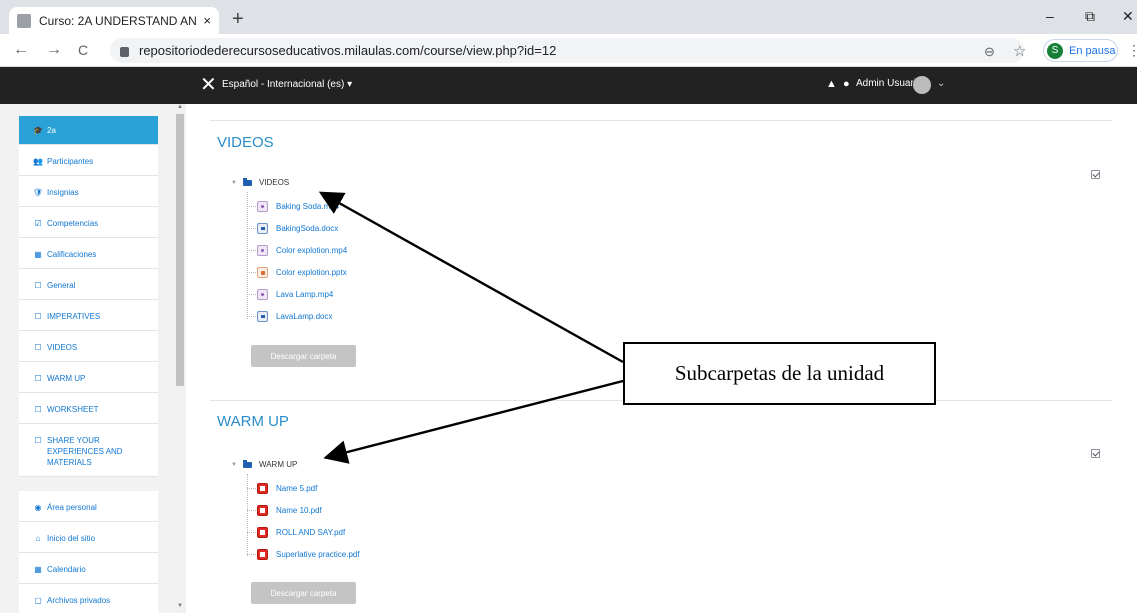 The height and width of the screenshot is (613, 1137). I want to click on nav-item-inicio: ⌂ Inicio del sitio, so click(88, 537).